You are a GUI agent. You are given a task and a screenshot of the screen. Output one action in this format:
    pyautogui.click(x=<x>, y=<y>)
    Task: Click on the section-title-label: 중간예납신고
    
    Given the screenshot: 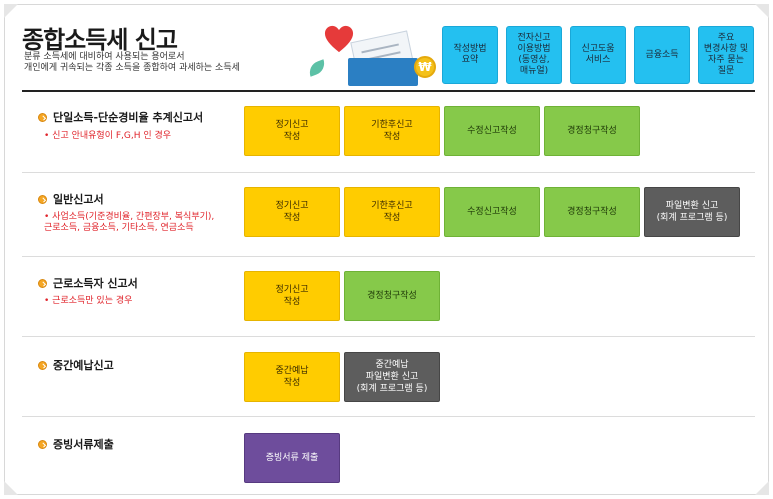 What is the action you would take?
    pyautogui.click(x=83, y=365)
    